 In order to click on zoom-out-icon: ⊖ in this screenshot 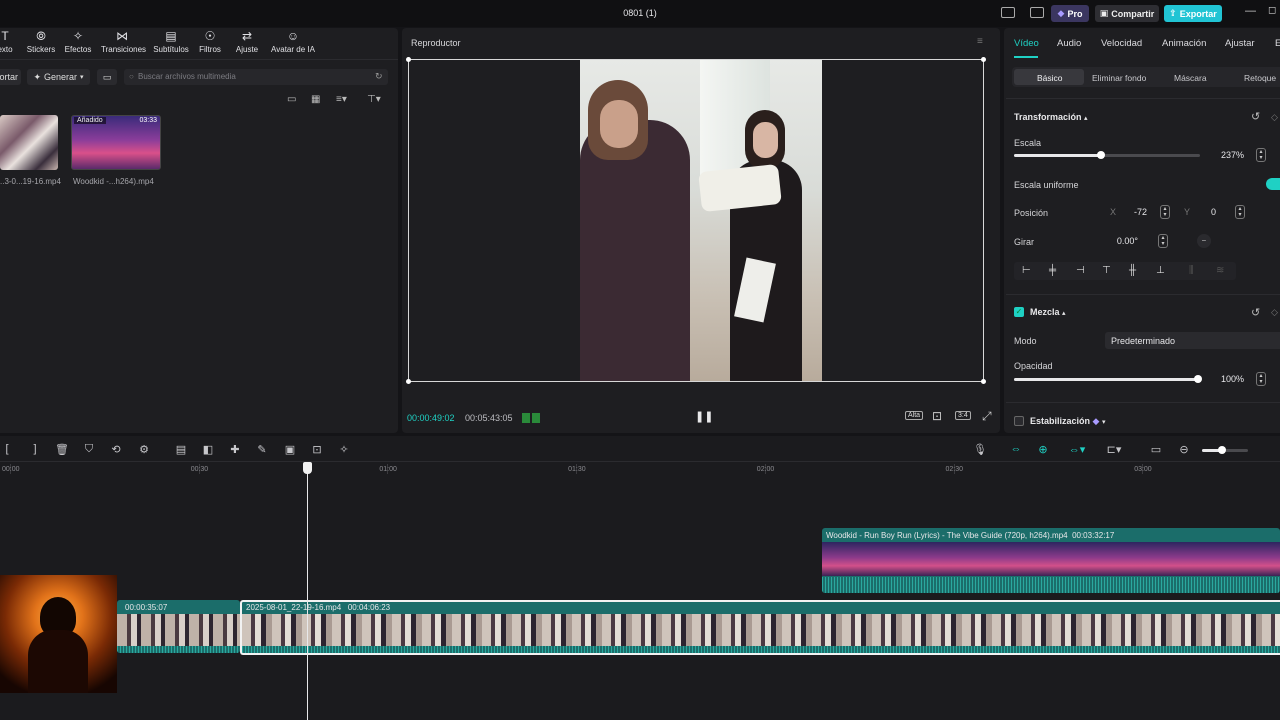, I will do `click(1184, 449)`.